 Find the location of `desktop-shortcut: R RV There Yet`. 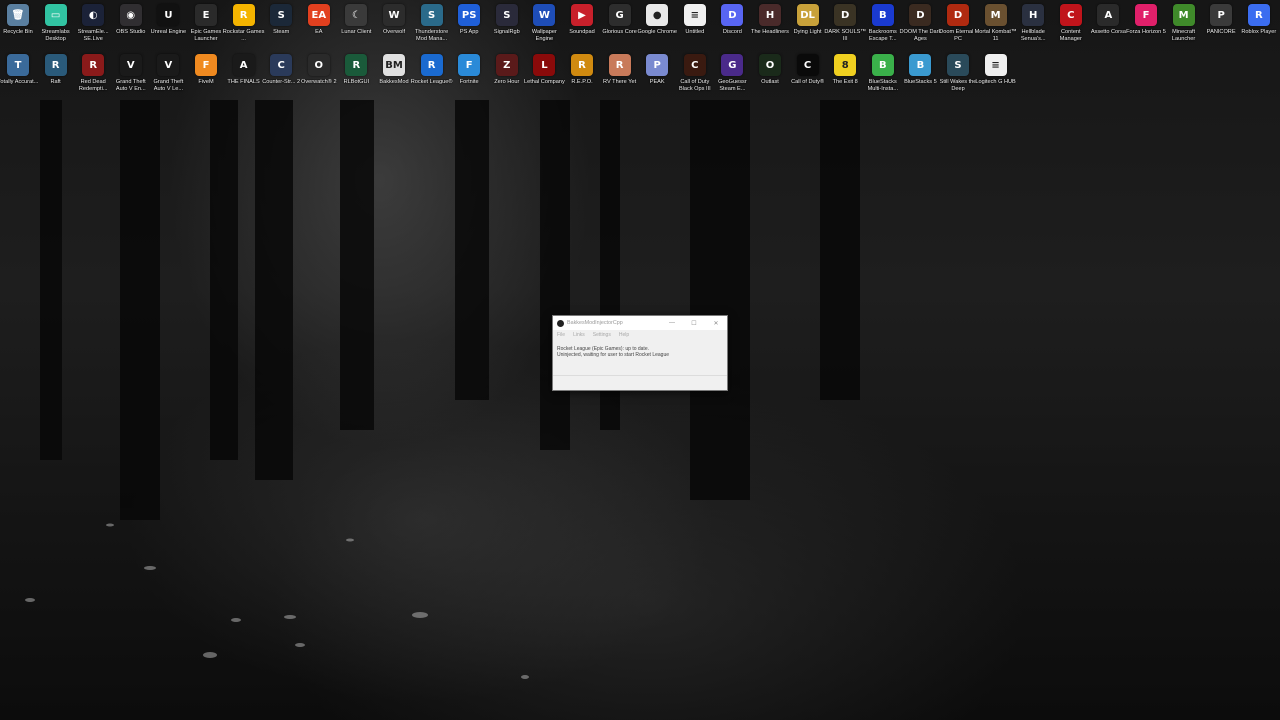

desktop-shortcut: R RV There Yet is located at coordinates (620, 70).